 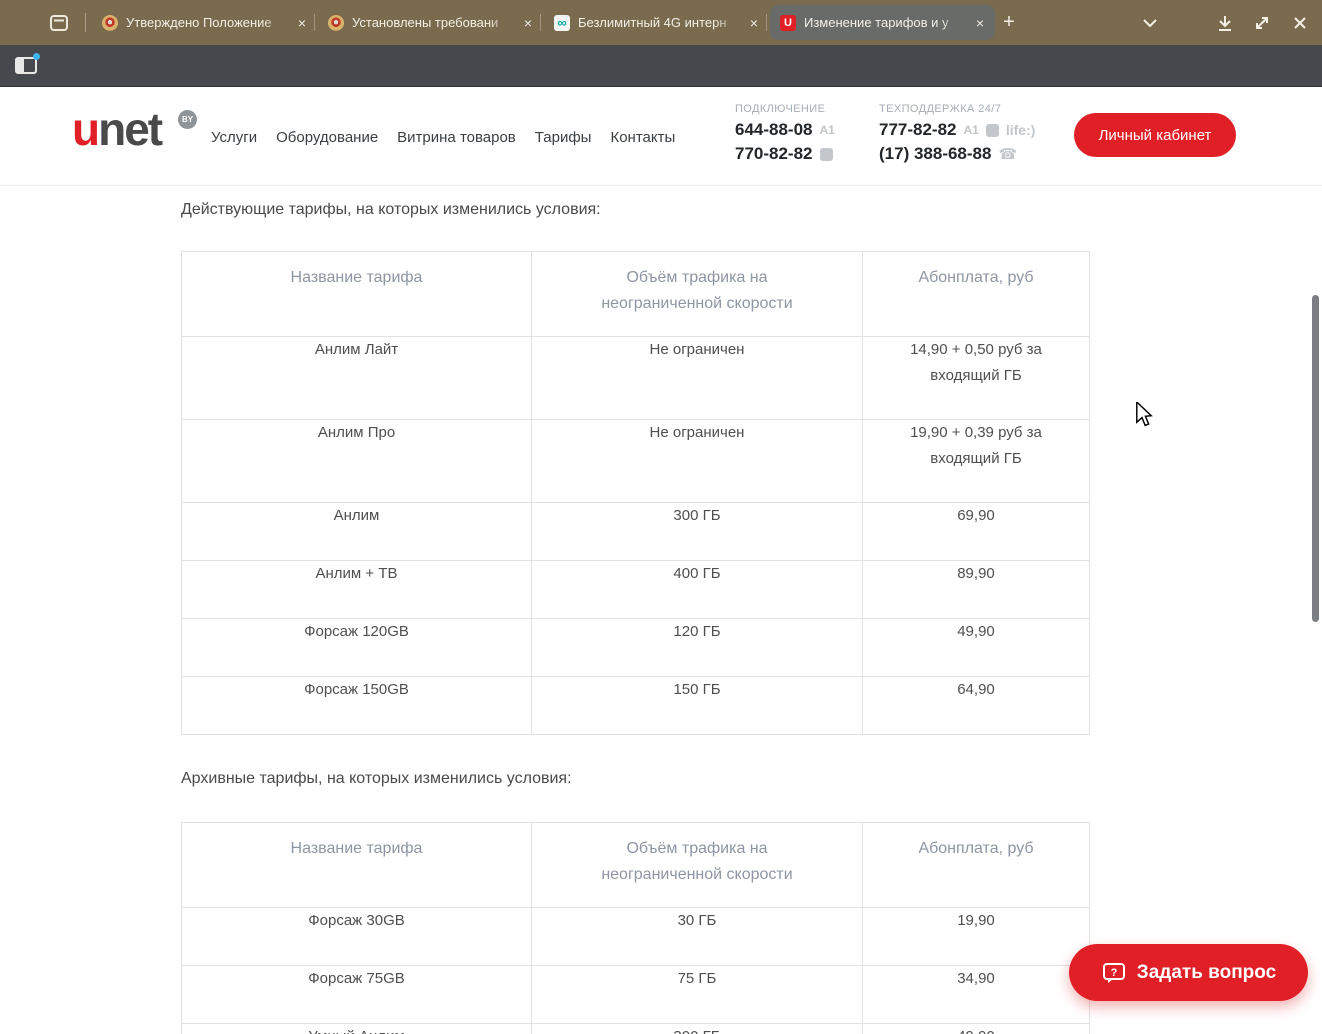 I want to click on unet-logo: unet, so click(x=117, y=129).